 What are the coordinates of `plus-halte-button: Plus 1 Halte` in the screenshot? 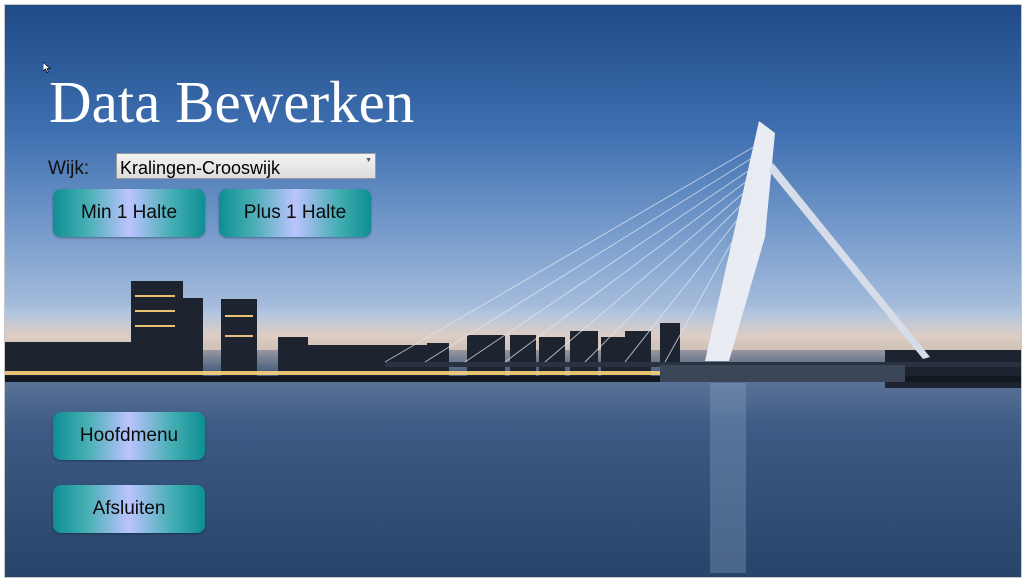 It's located at (295, 213).